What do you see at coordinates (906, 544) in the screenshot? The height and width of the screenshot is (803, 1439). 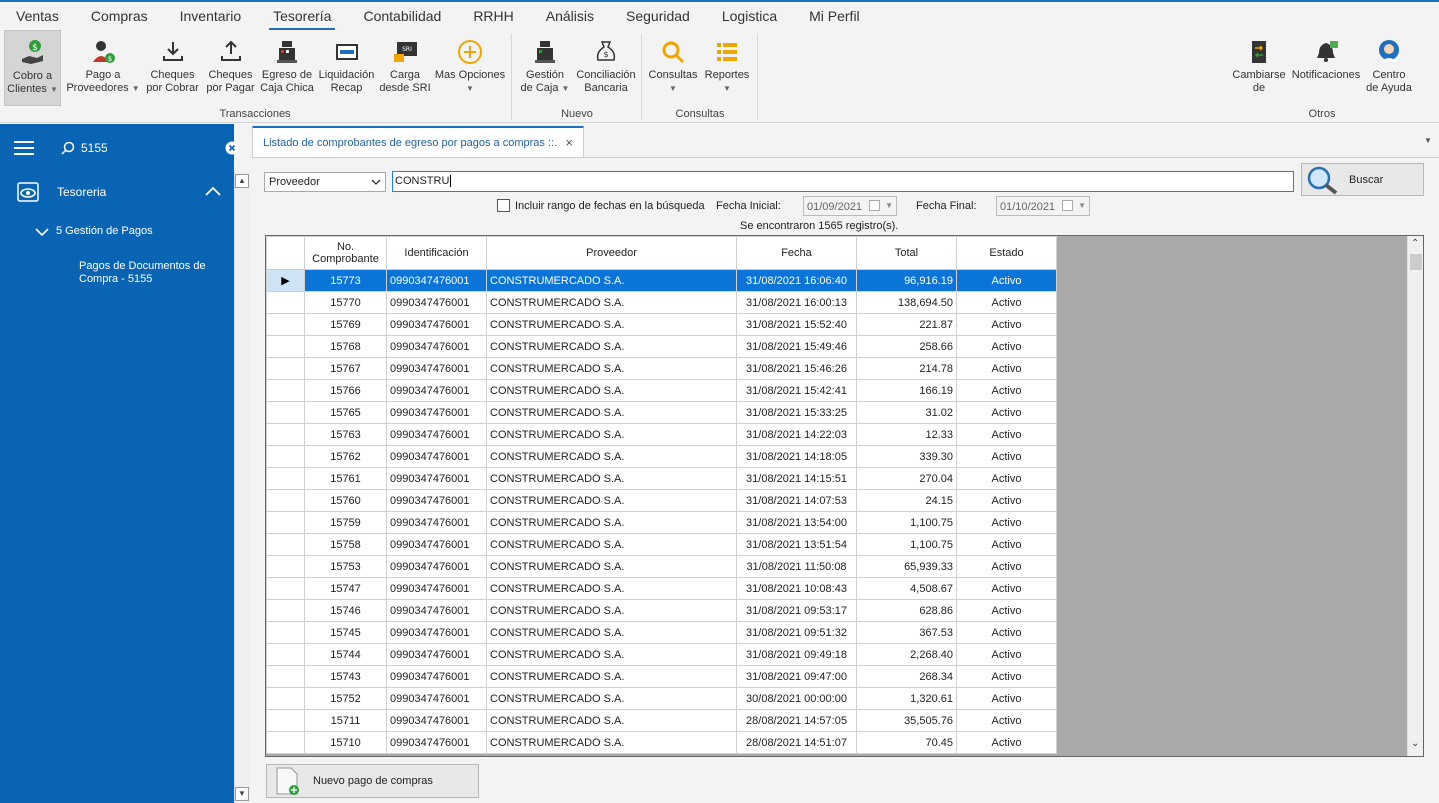 I see `cell-total: 1,100.75` at bounding box center [906, 544].